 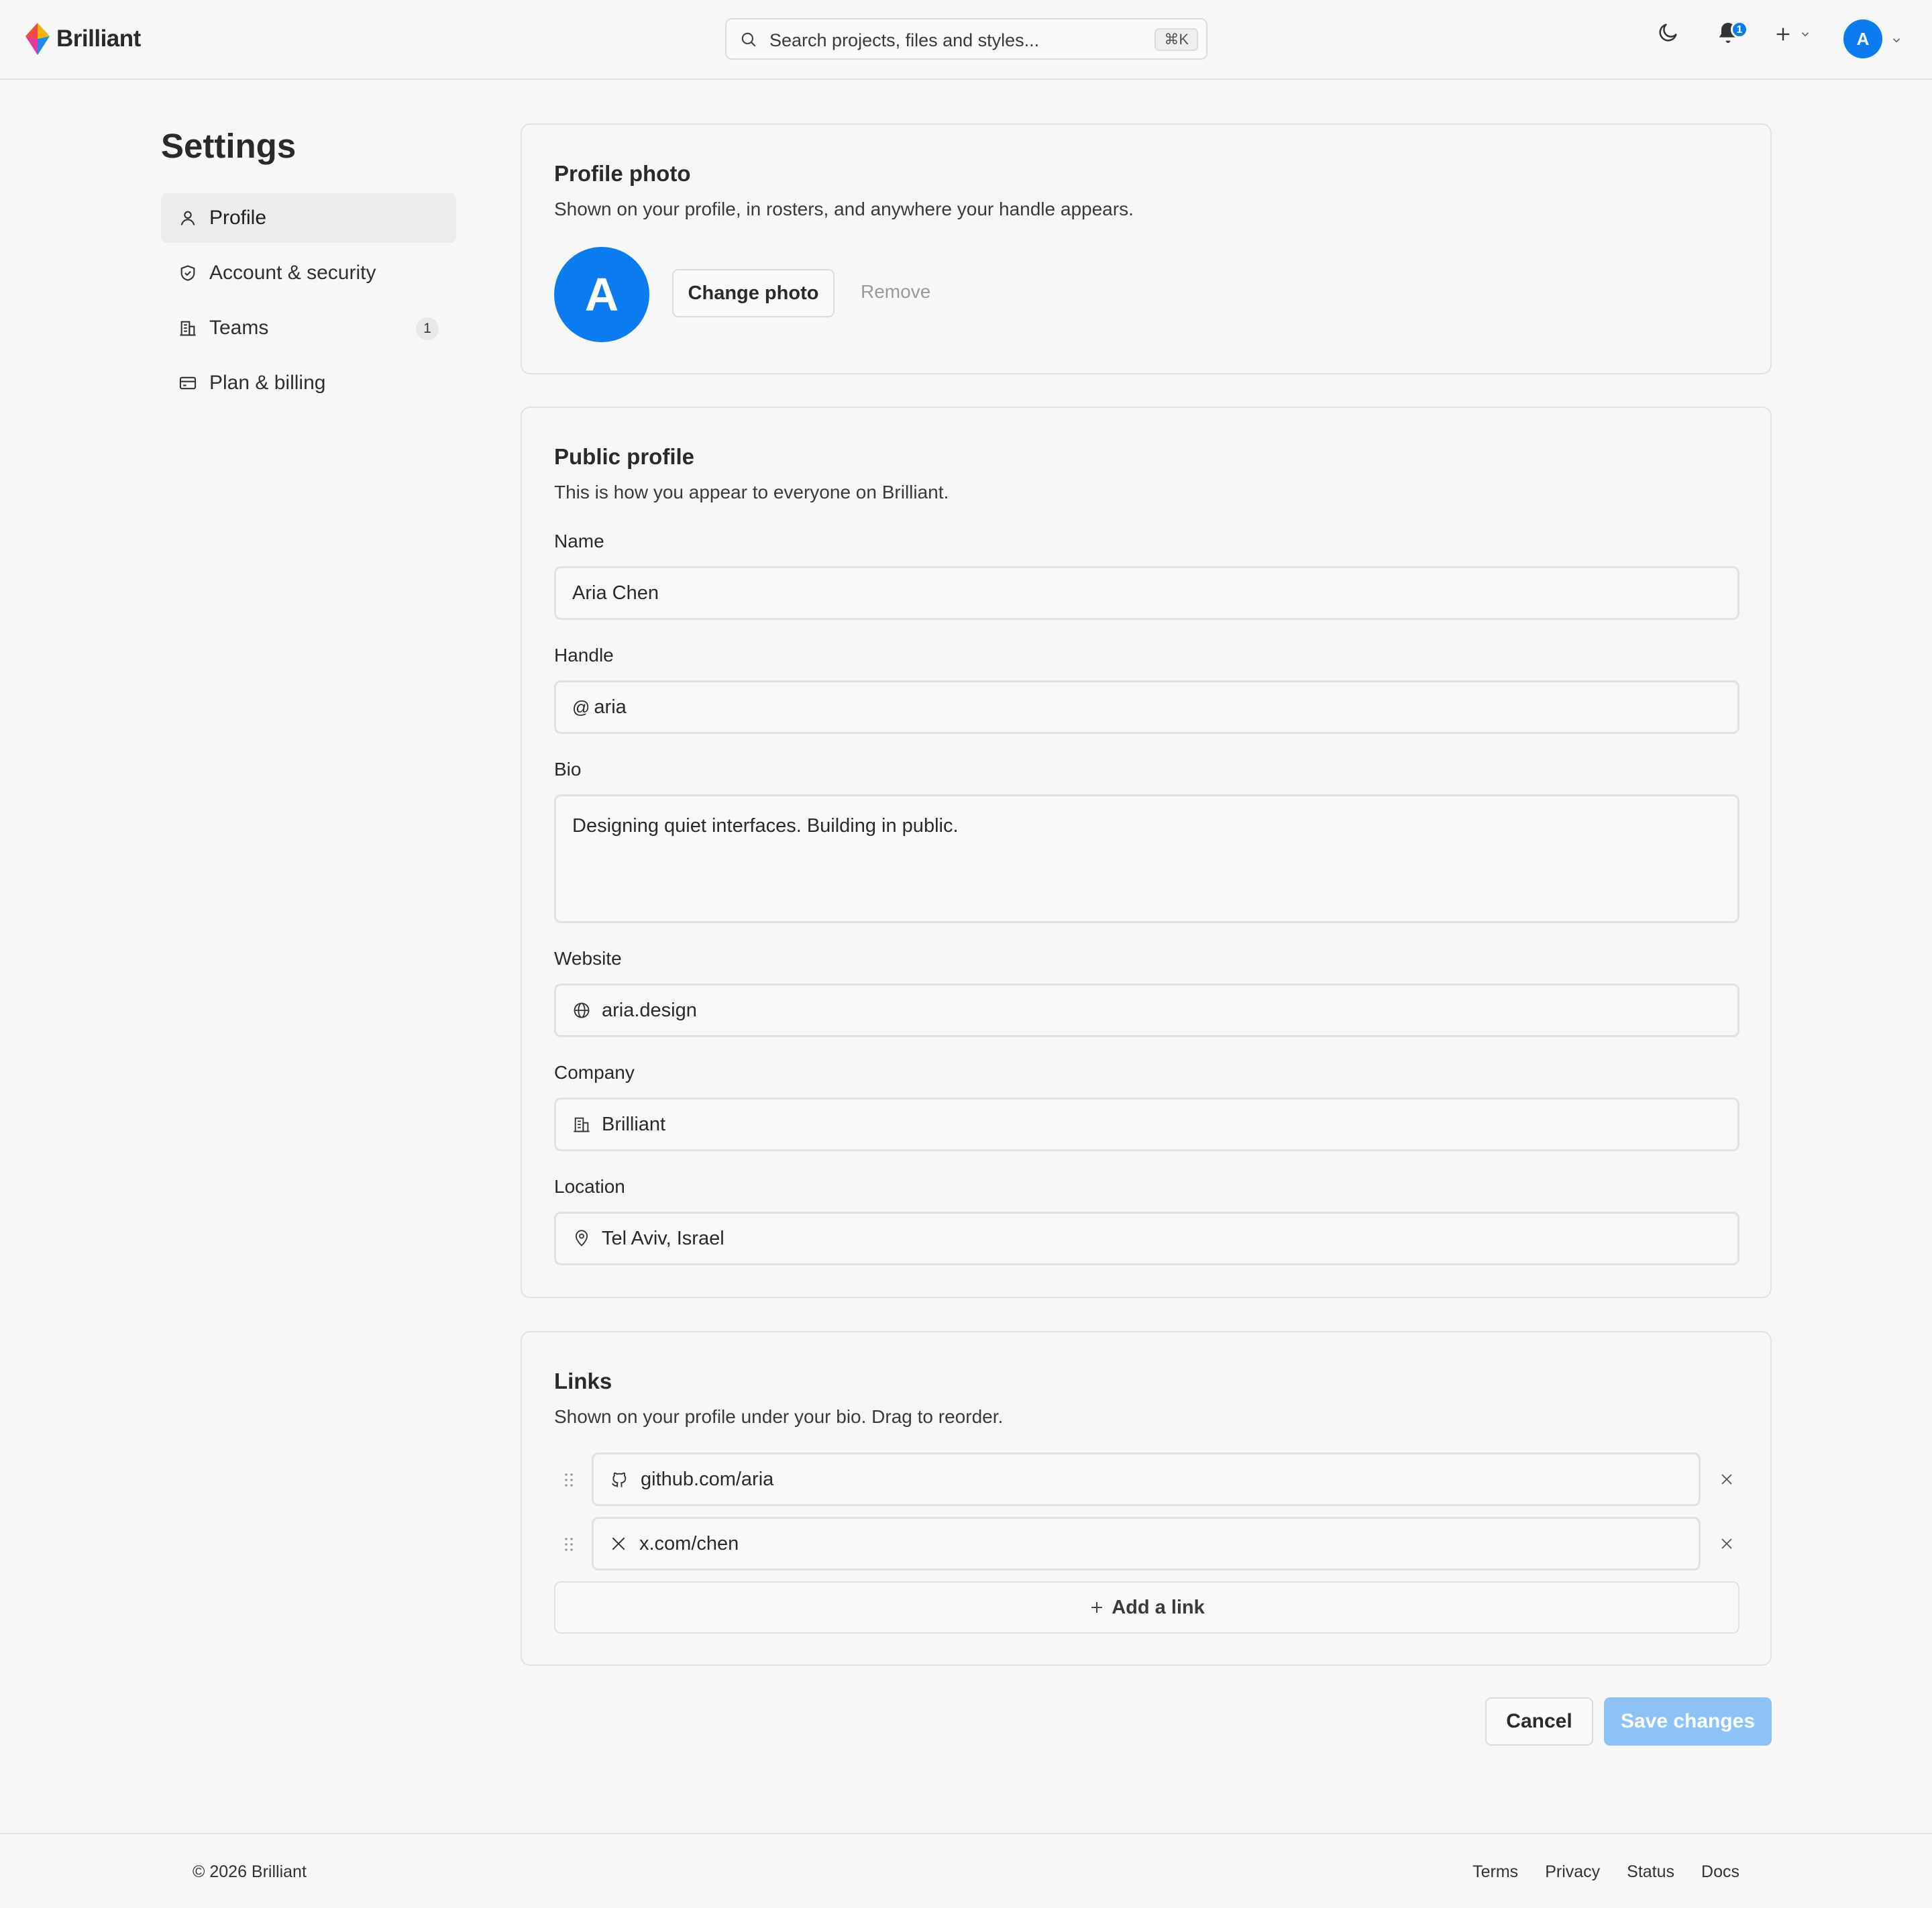 What do you see at coordinates (610, 707) in the screenshot?
I see `handle-value: aria` at bounding box center [610, 707].